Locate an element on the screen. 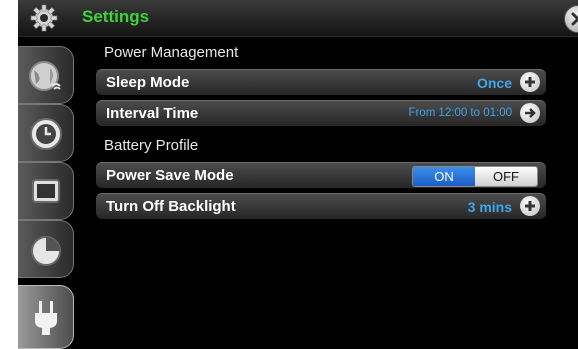 This screenshot has height=349, width=578. sidebar-tab-power is located at coordinates (46, 317).